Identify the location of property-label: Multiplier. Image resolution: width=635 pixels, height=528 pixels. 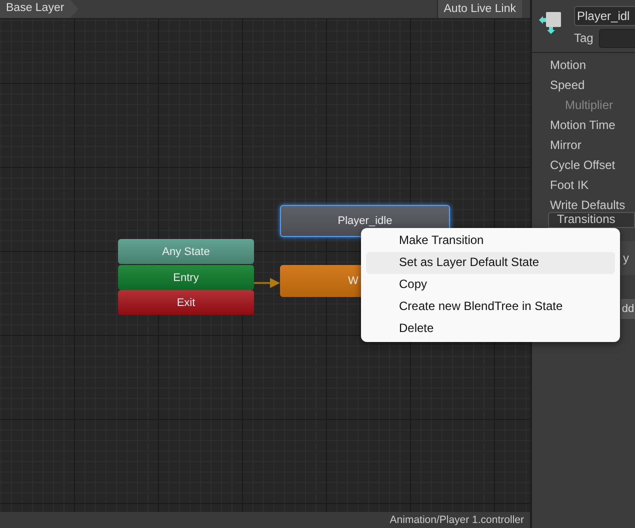
(589, 105).